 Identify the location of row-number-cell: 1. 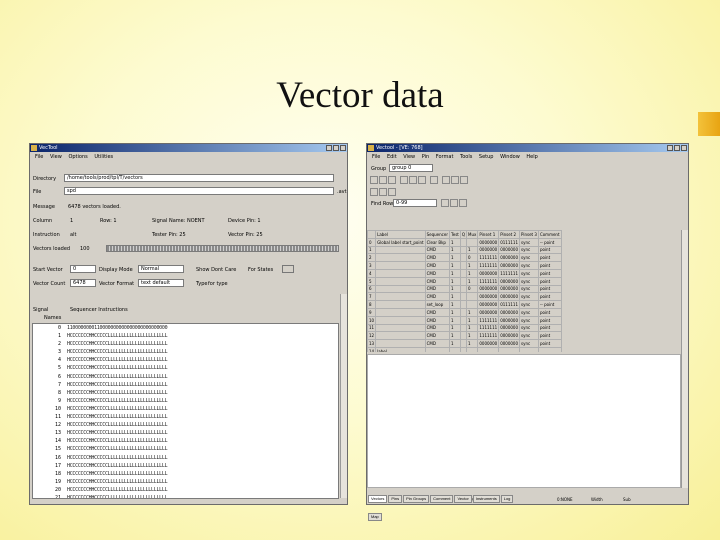
(372, 250).